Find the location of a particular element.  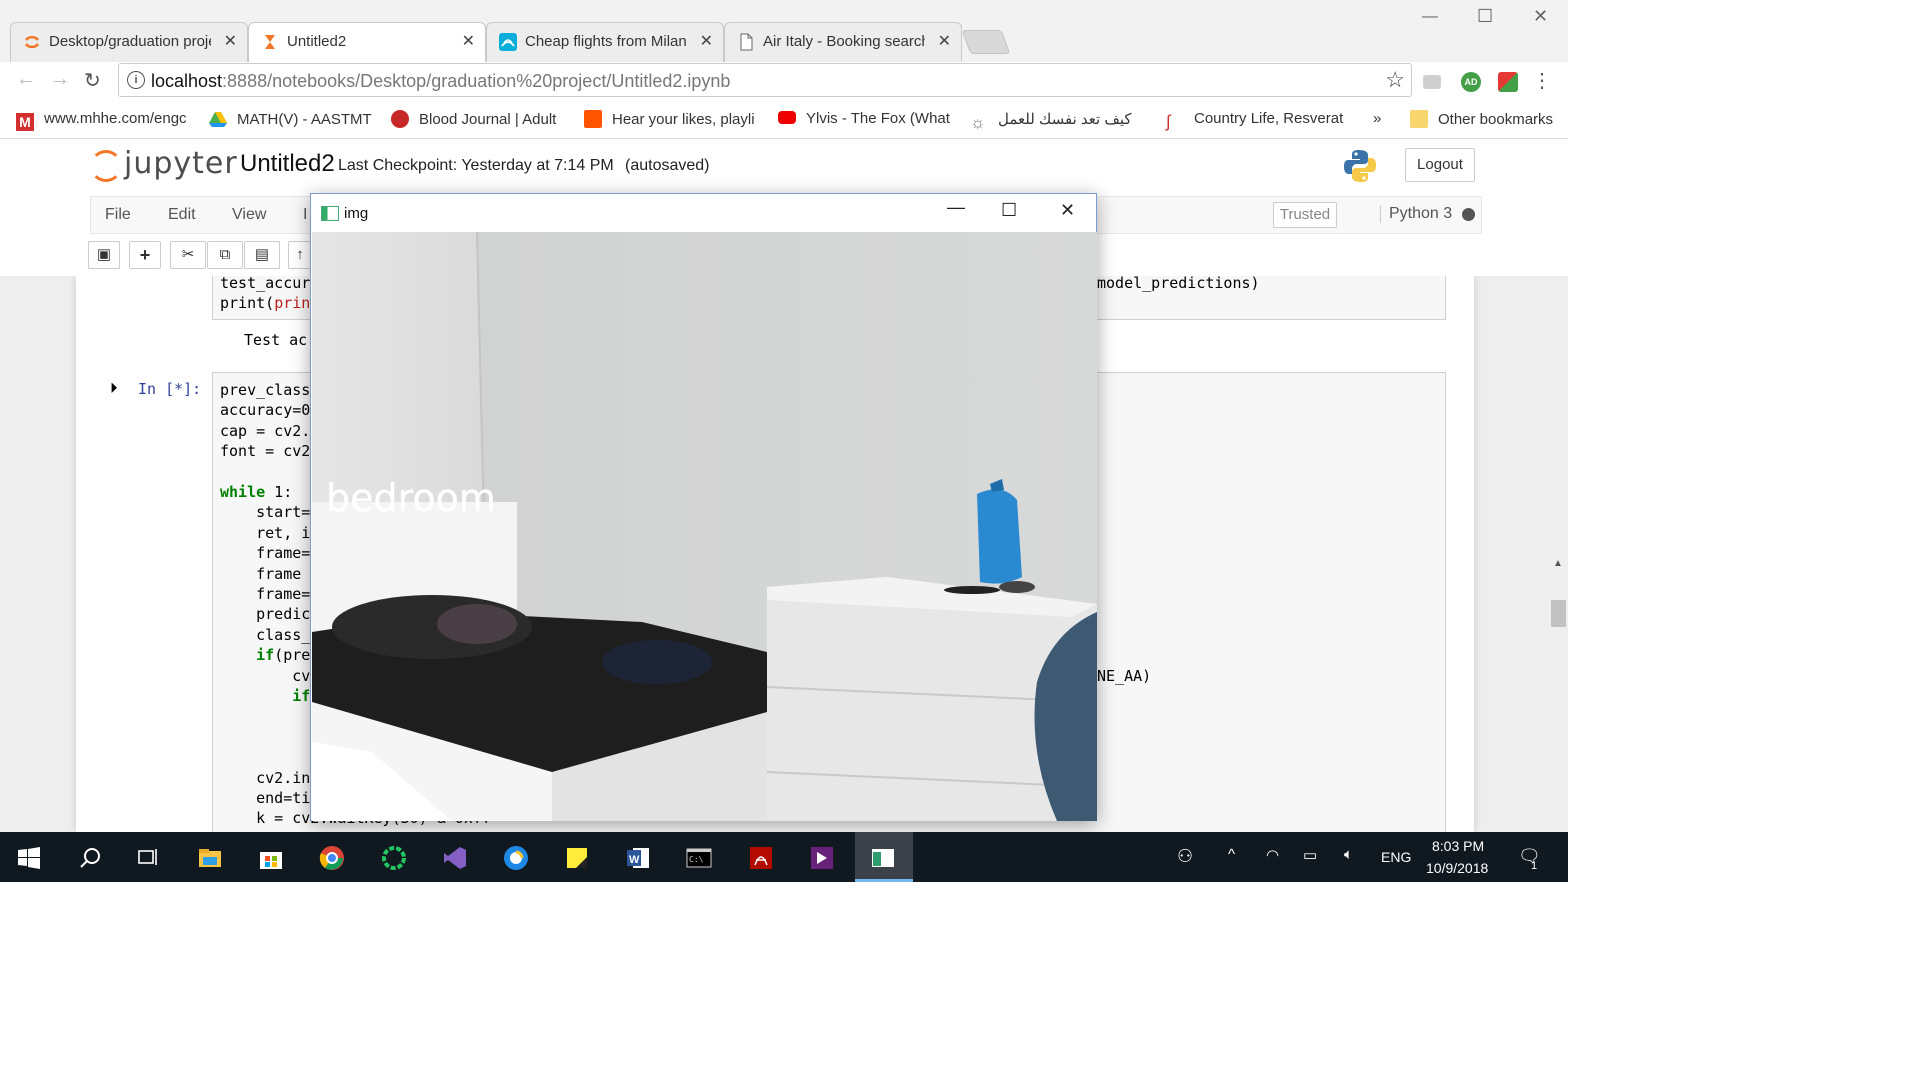

move-up-button: ↑ is located at coordinates (300, 255).